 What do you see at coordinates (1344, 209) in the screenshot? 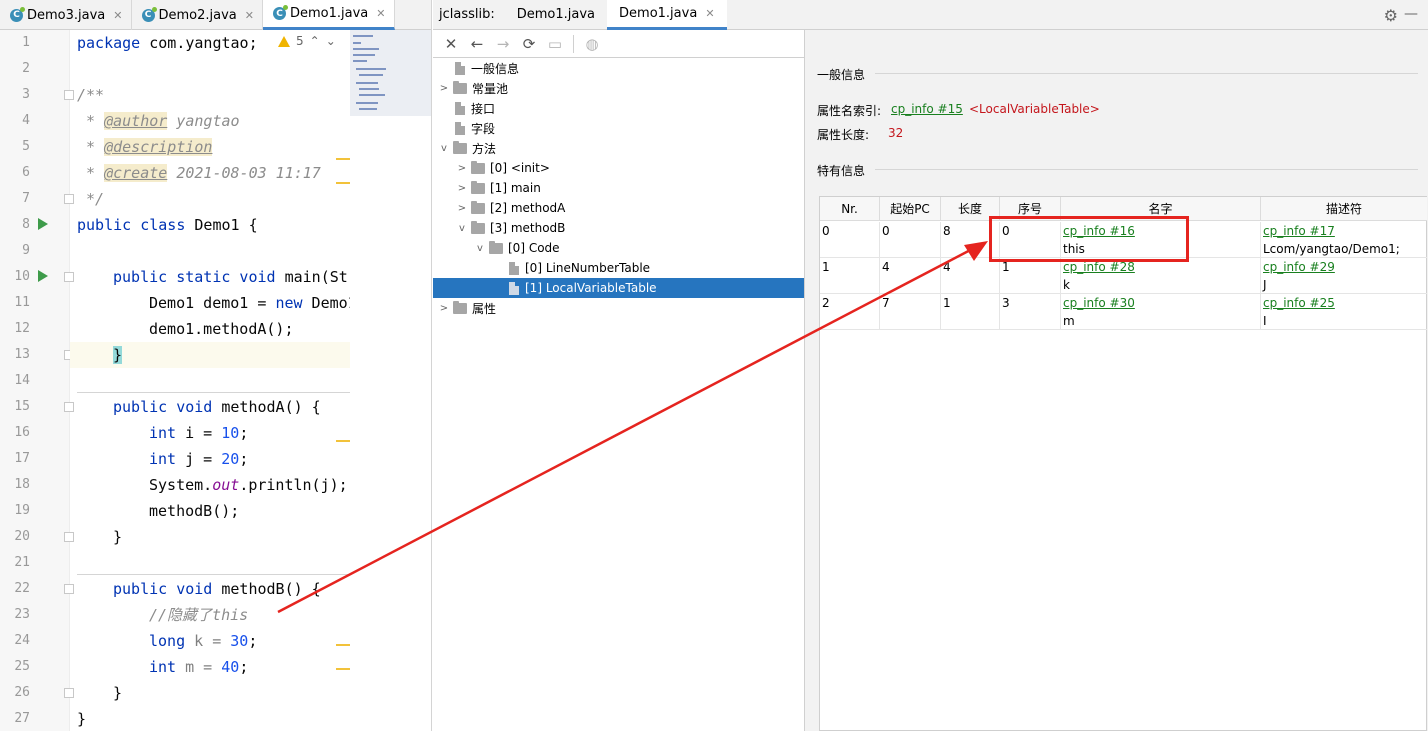
I see `column-header-descriptor: 描述符` at bounding box center [1344, 209].